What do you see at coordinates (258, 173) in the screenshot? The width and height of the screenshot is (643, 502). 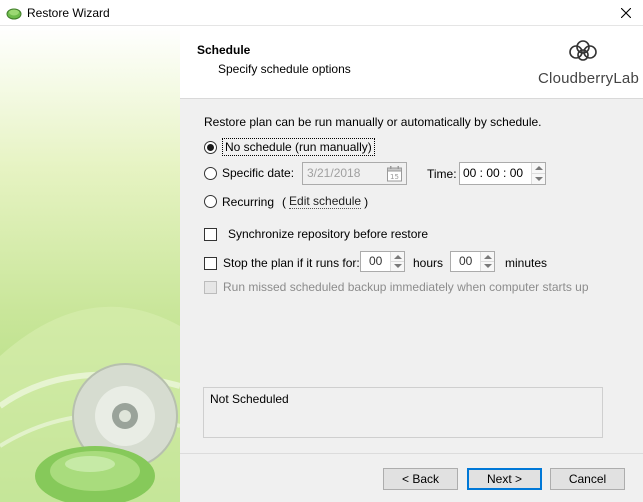 I see `specific-date-label: Specific date:` at bounding box center [258, 173].